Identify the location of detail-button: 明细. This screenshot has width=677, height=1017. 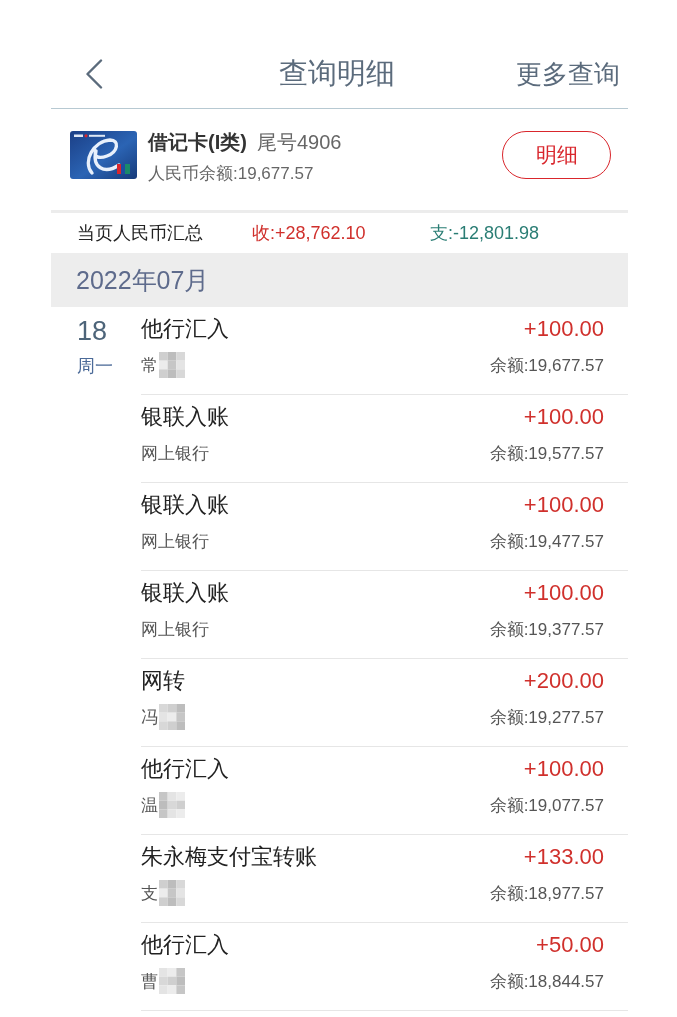
(556, 154).